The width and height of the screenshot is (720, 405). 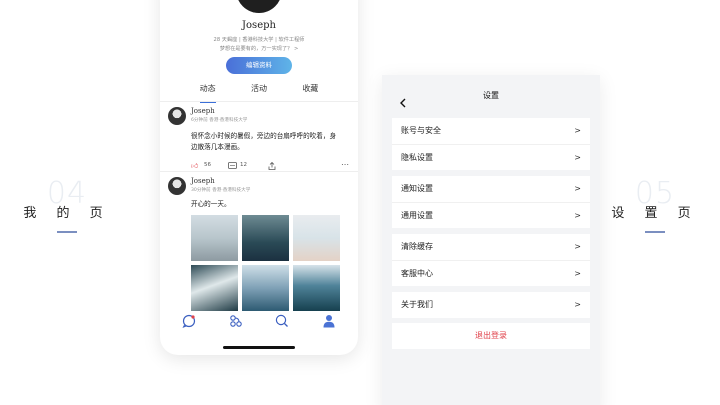 What do you see at coordinates (211, 204) in the screenshot?
I see `post-text: 开心的一天。` at bounding box center [211, 204].